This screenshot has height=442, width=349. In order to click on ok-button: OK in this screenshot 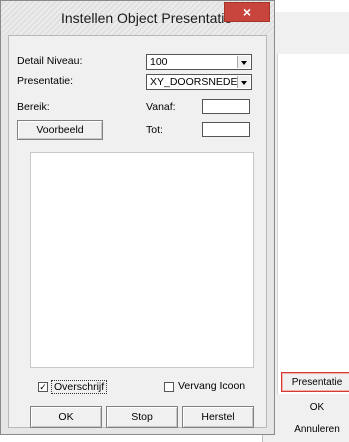, I will do `click(66, 417)`.